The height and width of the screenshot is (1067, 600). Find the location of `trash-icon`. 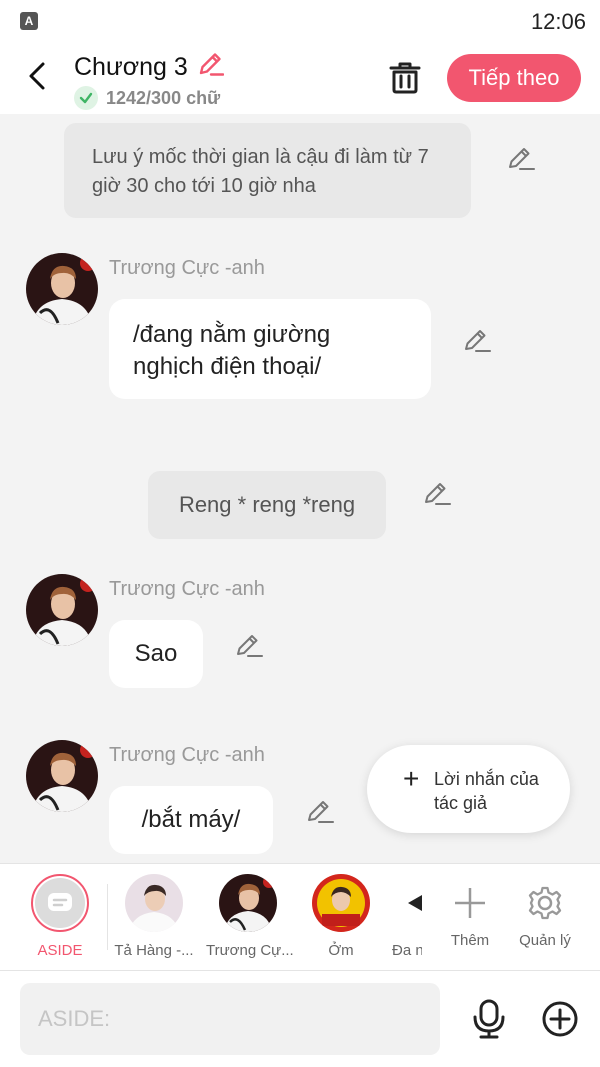

trash-icon is located at coordinates (405, 78).